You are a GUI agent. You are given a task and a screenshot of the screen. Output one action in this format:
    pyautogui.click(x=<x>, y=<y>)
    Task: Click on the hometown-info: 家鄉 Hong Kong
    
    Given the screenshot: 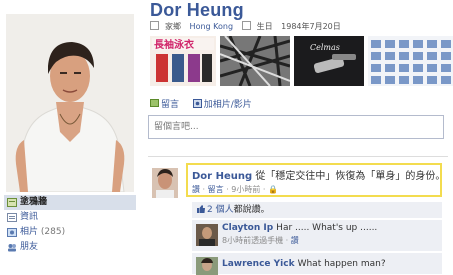 What is the action you would take?
    pyautogui.click(x=193, y=26)
    